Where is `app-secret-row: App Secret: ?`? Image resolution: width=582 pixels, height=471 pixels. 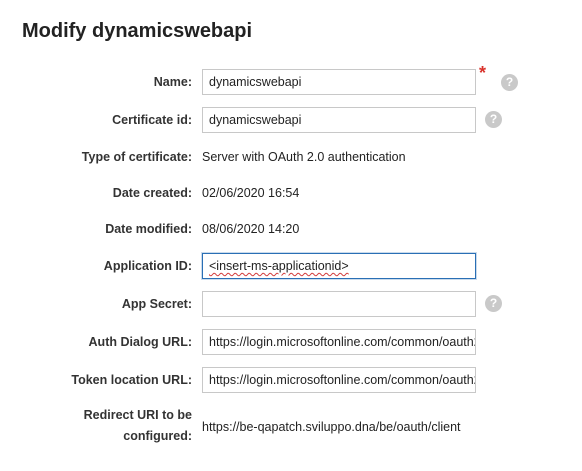 app-secret-row: App Secret: ? is located at coordinates (291, 304).